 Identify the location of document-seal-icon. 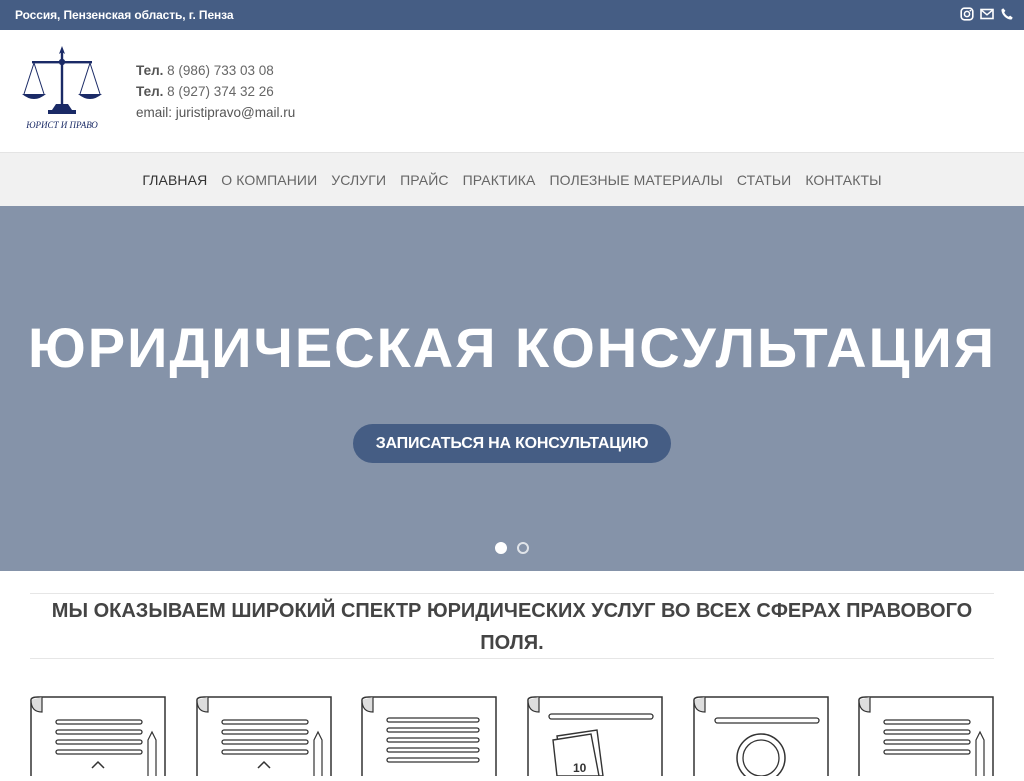
(761, 738).